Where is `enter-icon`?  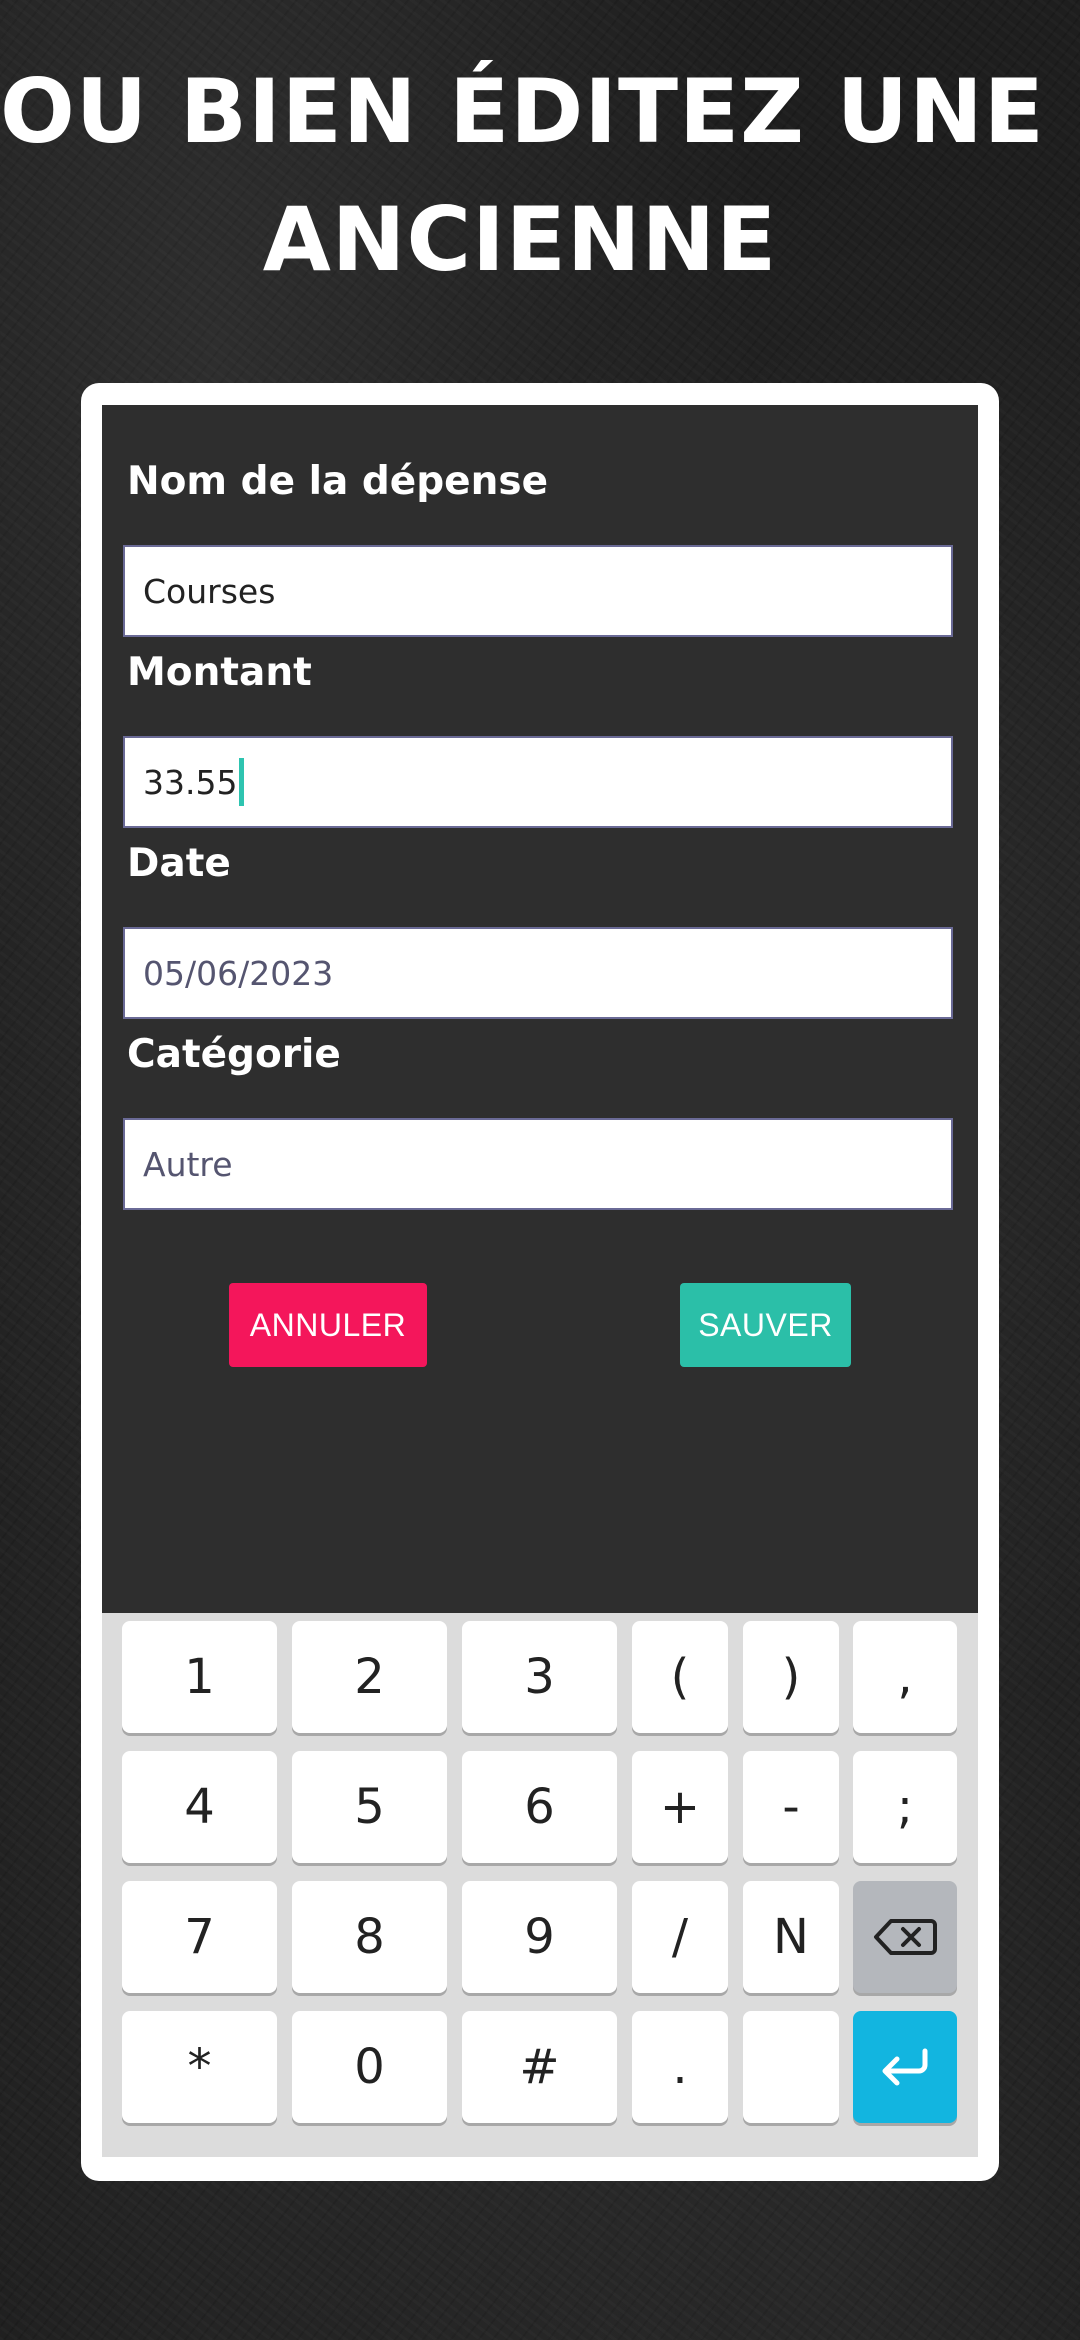 enter-icon is located at coordinates (905, 2067).